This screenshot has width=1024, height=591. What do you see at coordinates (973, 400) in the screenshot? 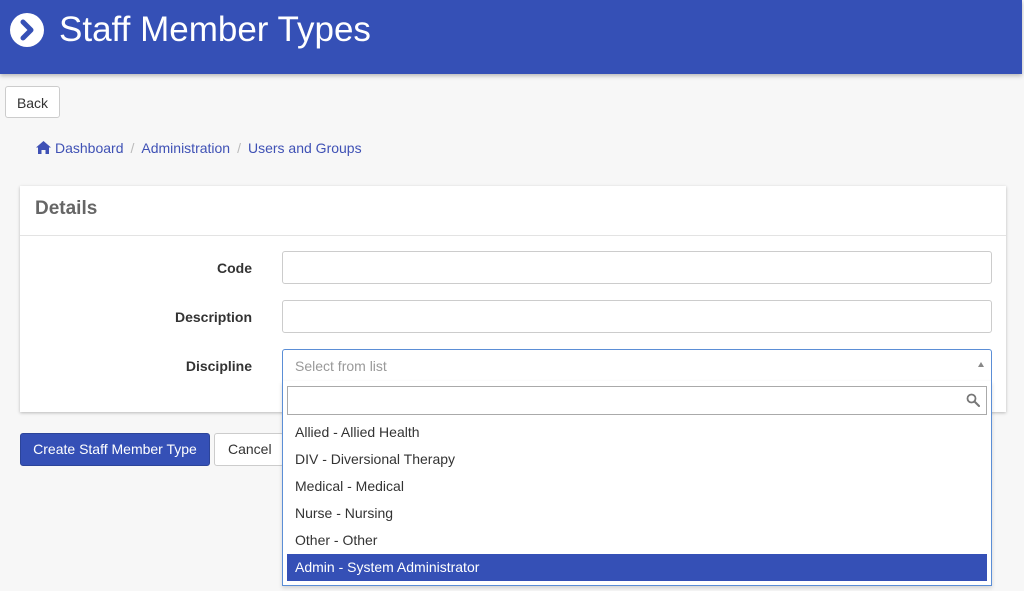
I see `search-icon` at bounding box center [973, 400].